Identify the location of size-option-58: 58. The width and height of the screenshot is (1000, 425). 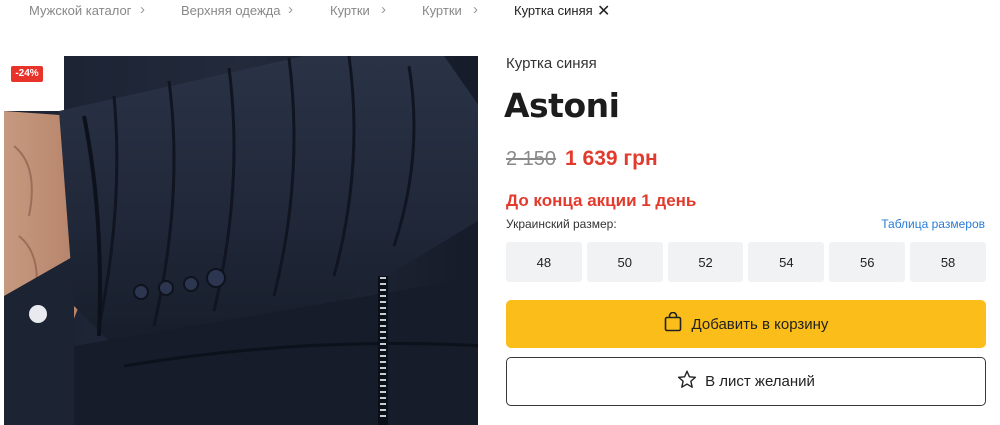
(948, 262).